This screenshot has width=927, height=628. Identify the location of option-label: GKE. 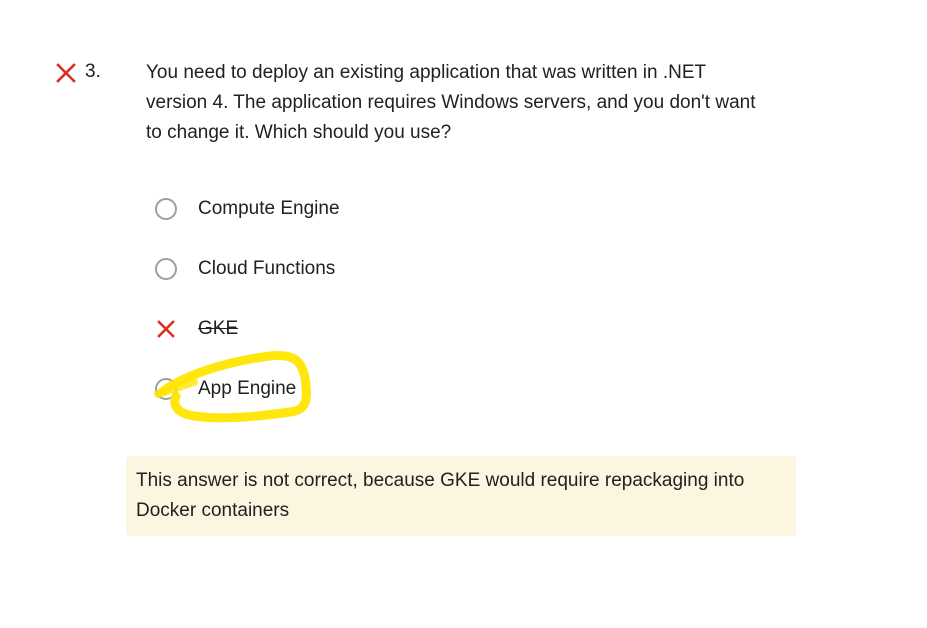
(218, 328).